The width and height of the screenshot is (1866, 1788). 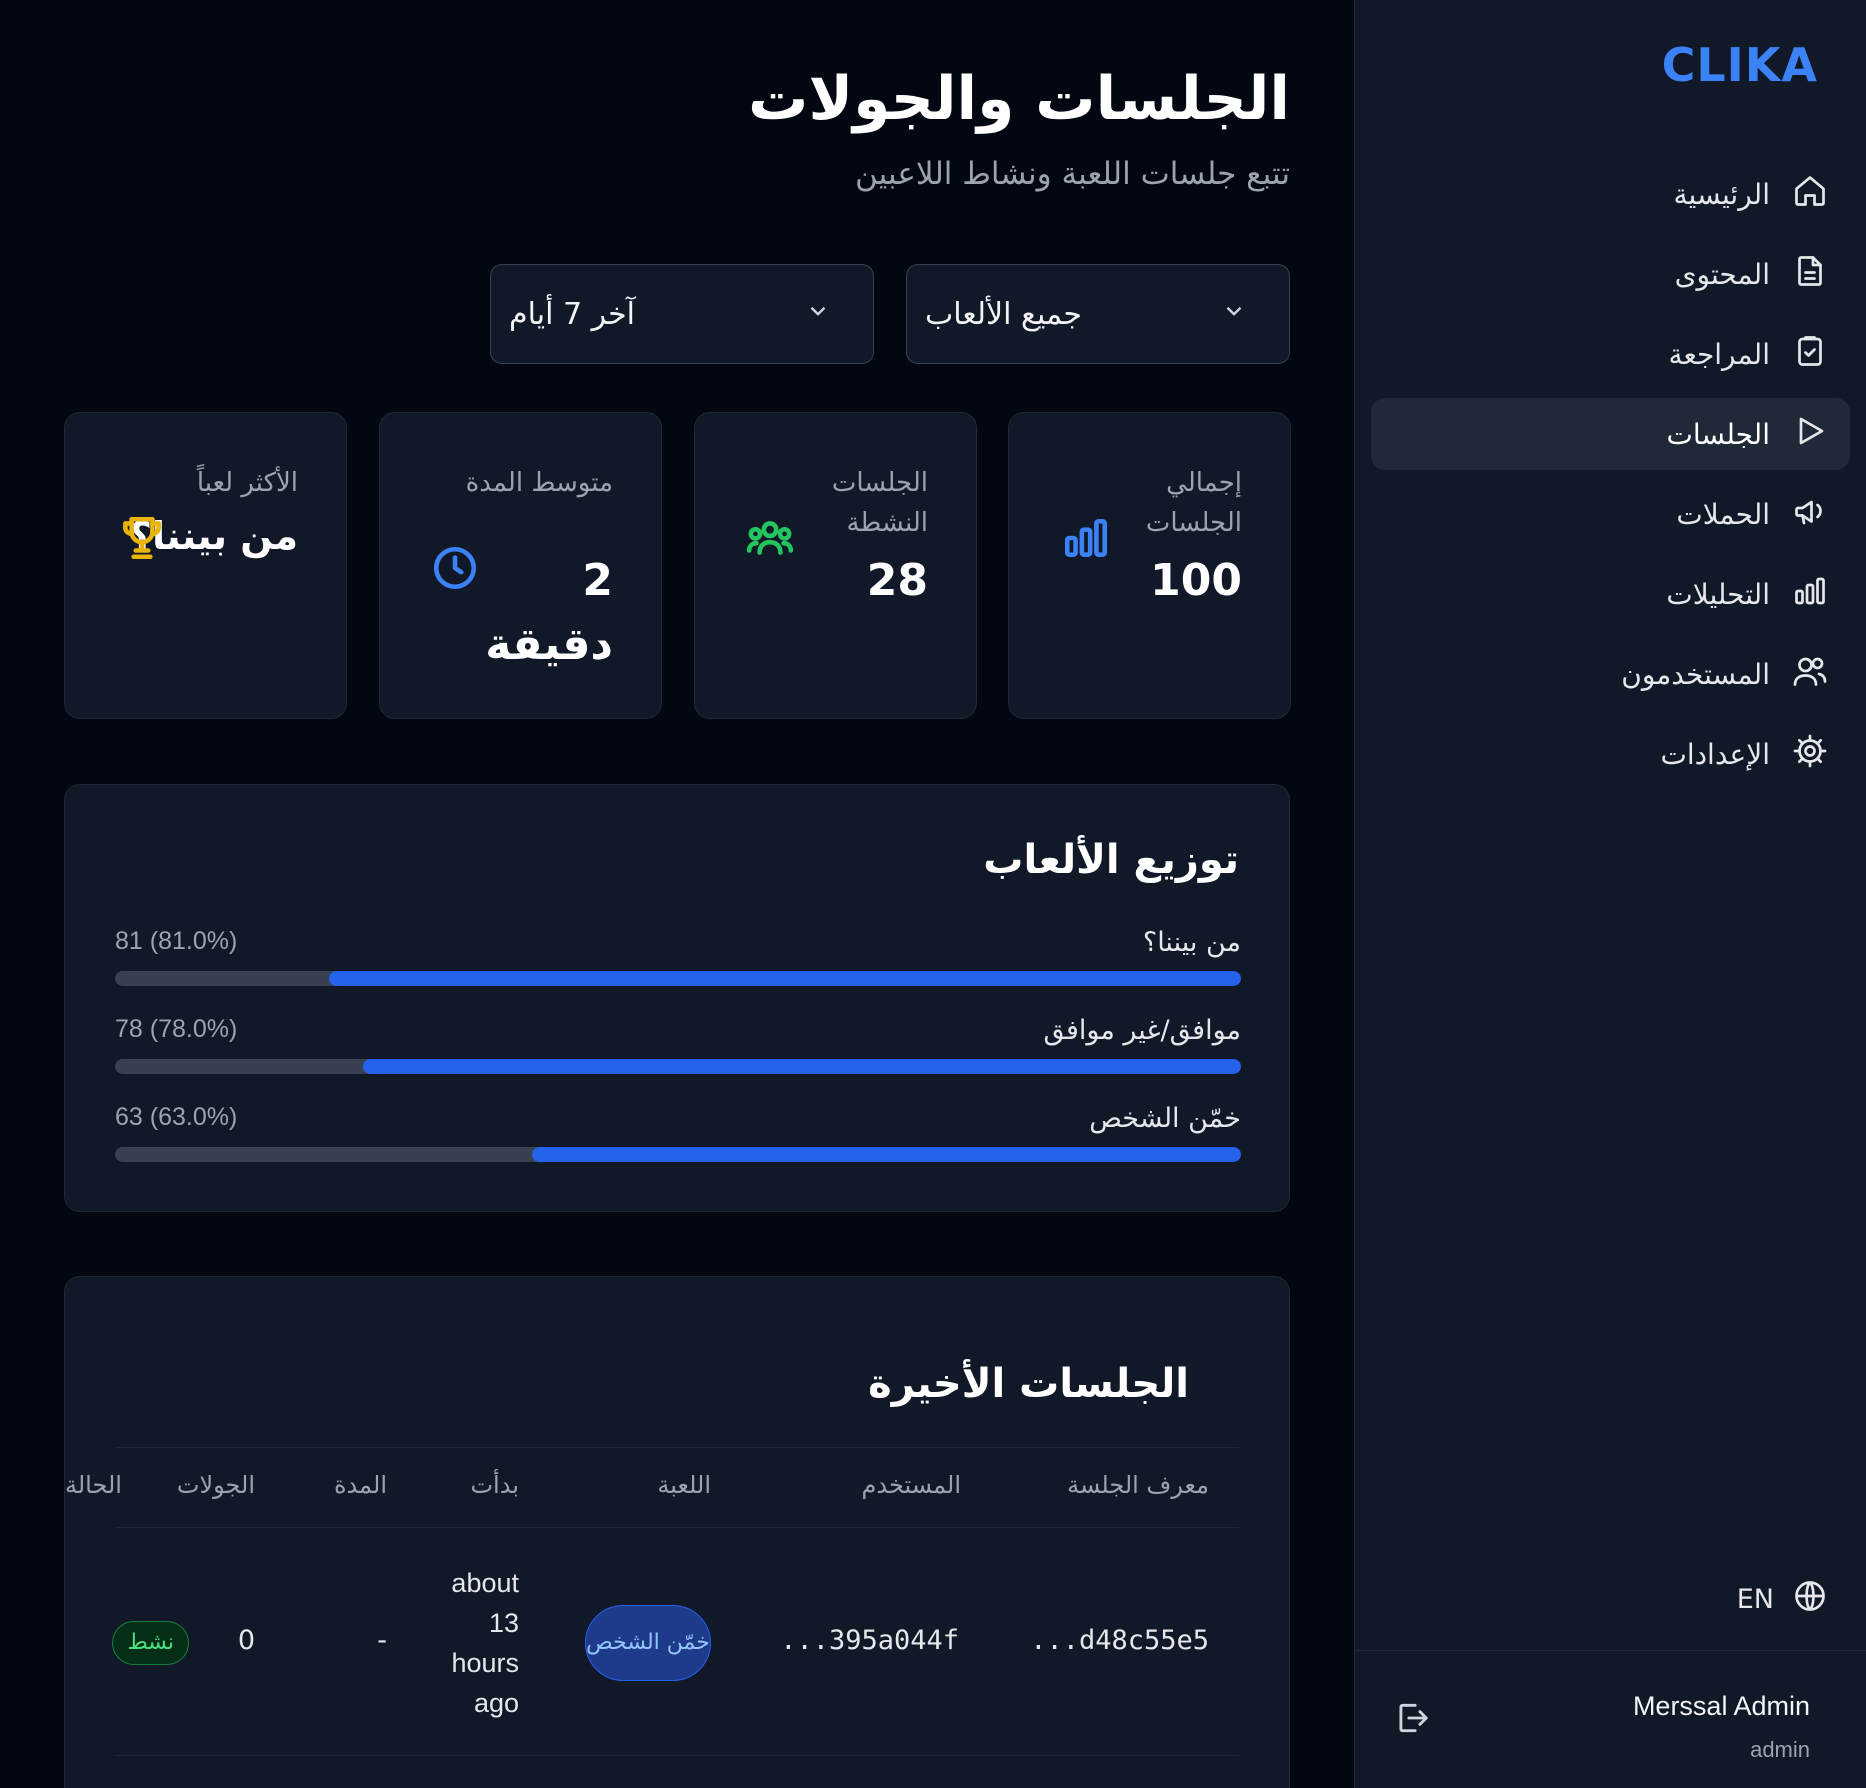 What do you see at coordinates (1111, 860) in the screenshot?
I see `section-title: توزيع الألعاب` at bounding box center [1111, 860].